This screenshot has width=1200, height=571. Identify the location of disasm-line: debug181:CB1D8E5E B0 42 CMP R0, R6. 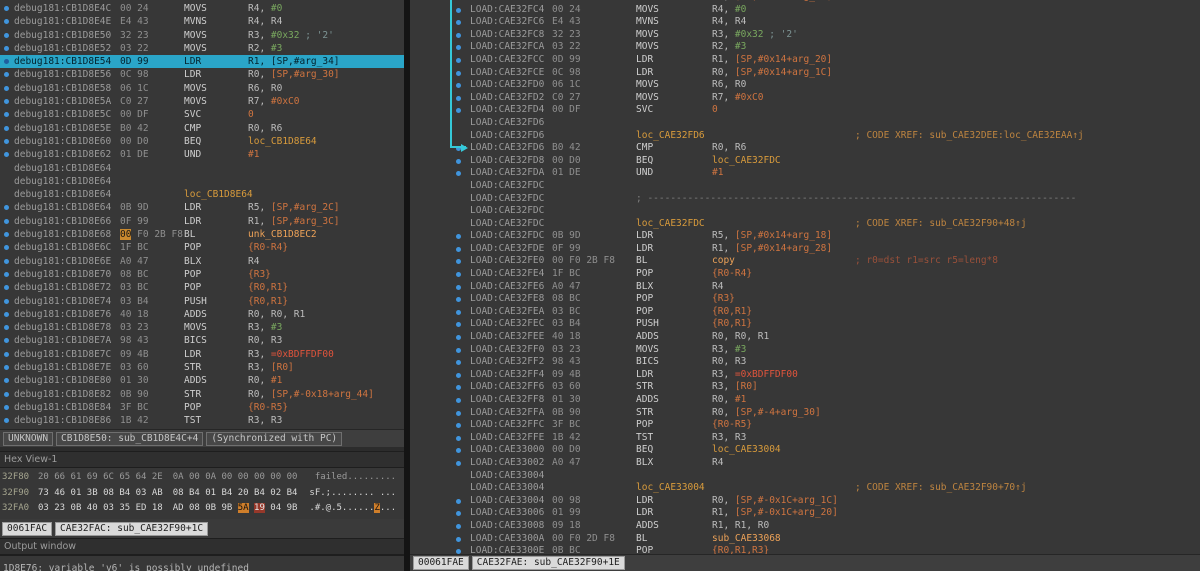
(202, 128).